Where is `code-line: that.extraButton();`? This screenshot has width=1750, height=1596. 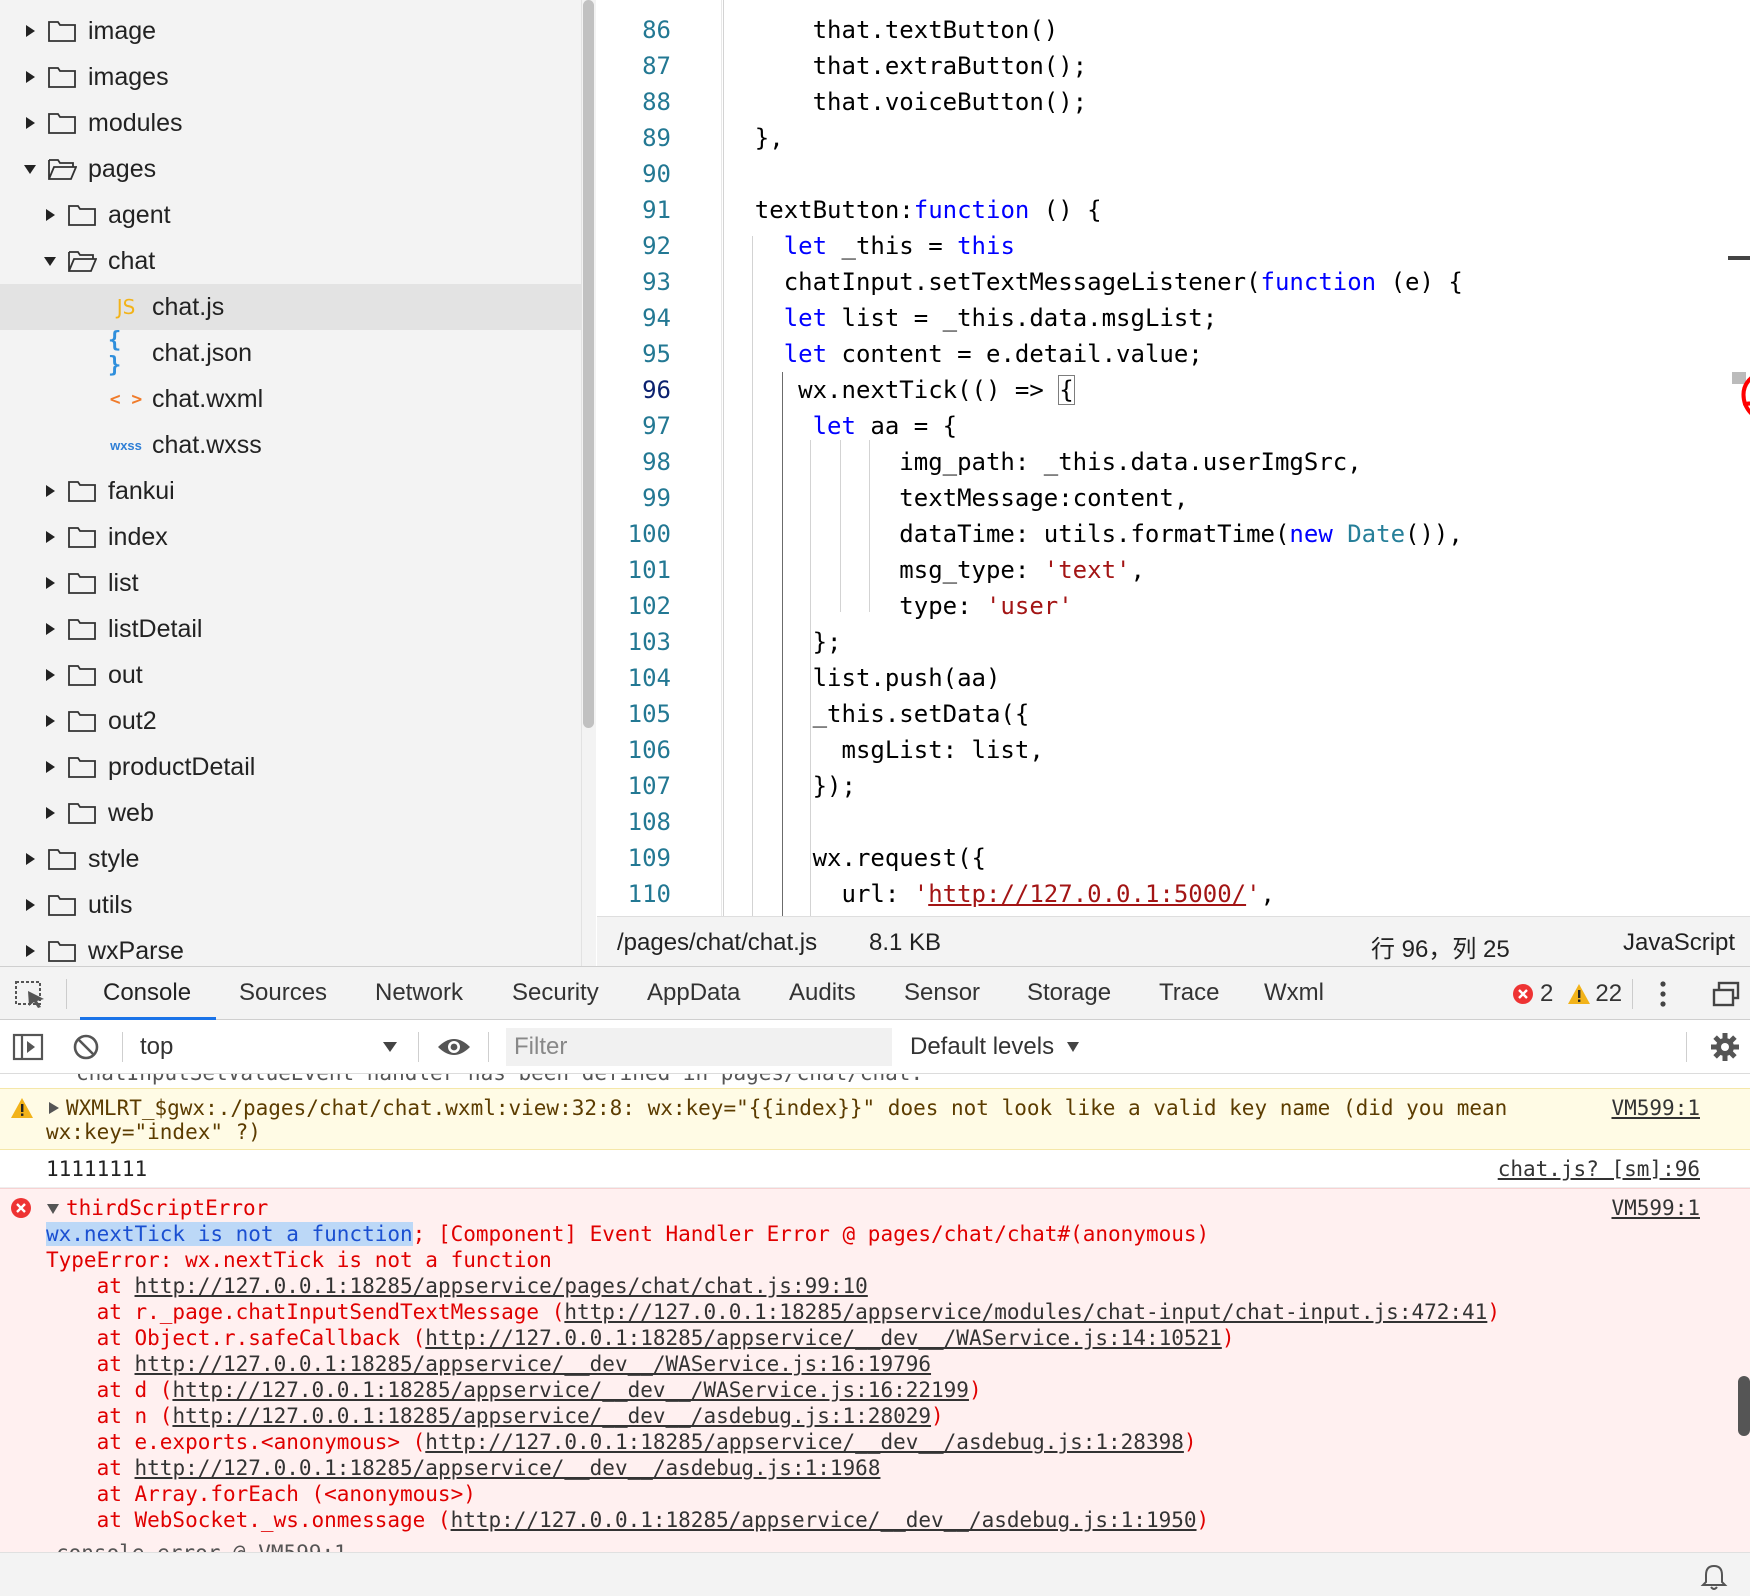 code-line: that.extraButton(); is located at coordinates (892, 66).